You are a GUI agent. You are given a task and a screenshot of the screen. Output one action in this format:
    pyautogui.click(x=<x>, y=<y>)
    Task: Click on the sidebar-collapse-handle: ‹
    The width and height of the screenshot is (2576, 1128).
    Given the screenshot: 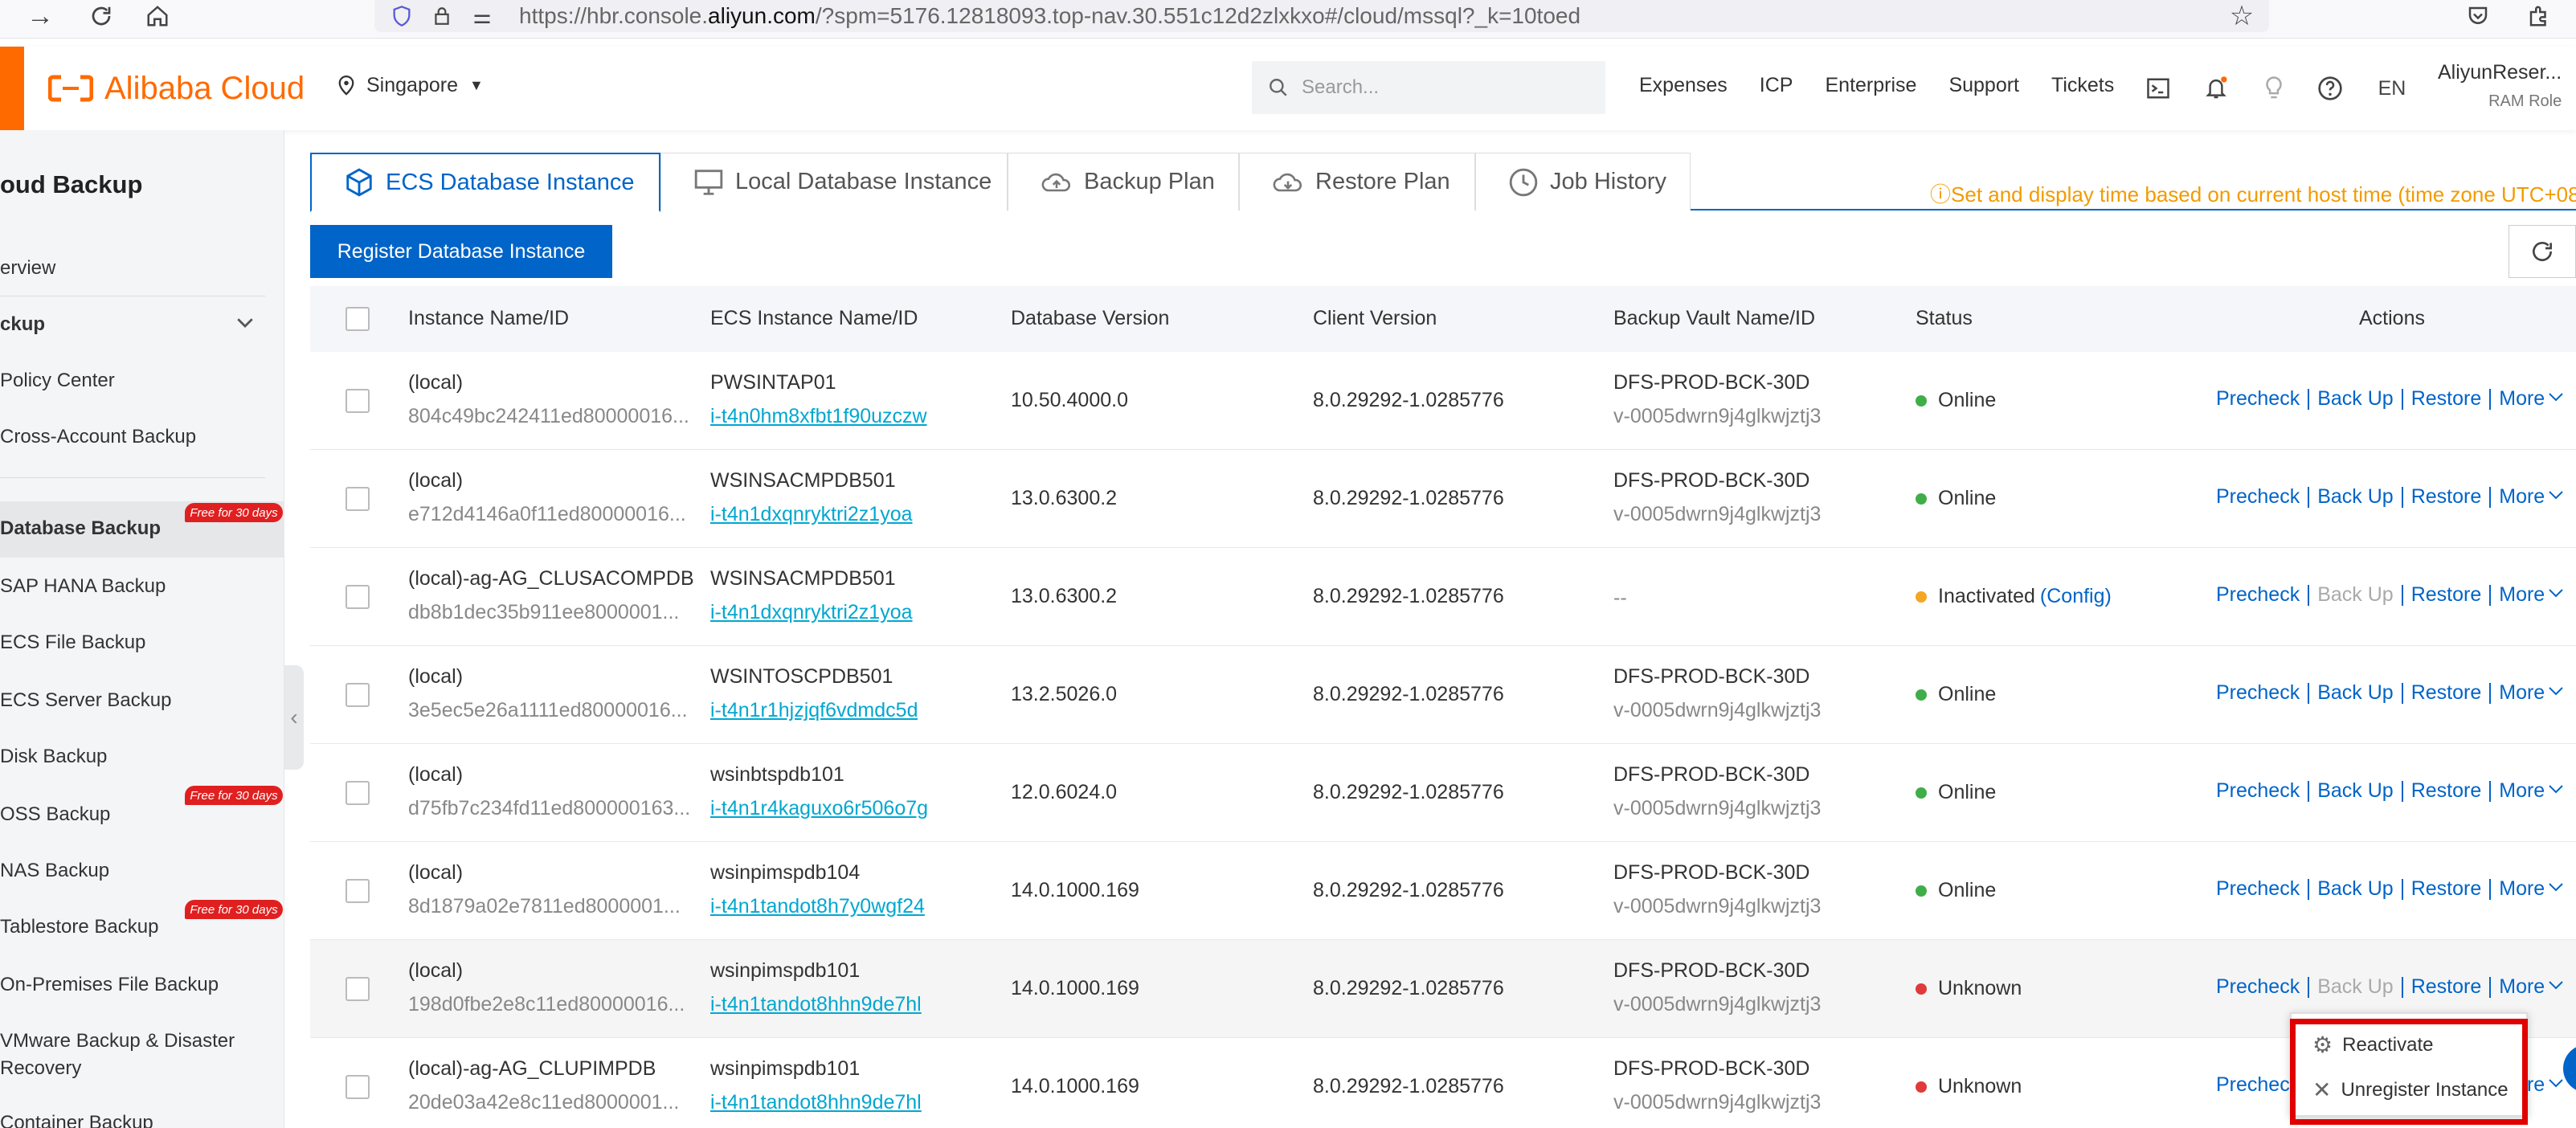 What is the action you would take?
    pyautogui.click(x=294, y=717)
    